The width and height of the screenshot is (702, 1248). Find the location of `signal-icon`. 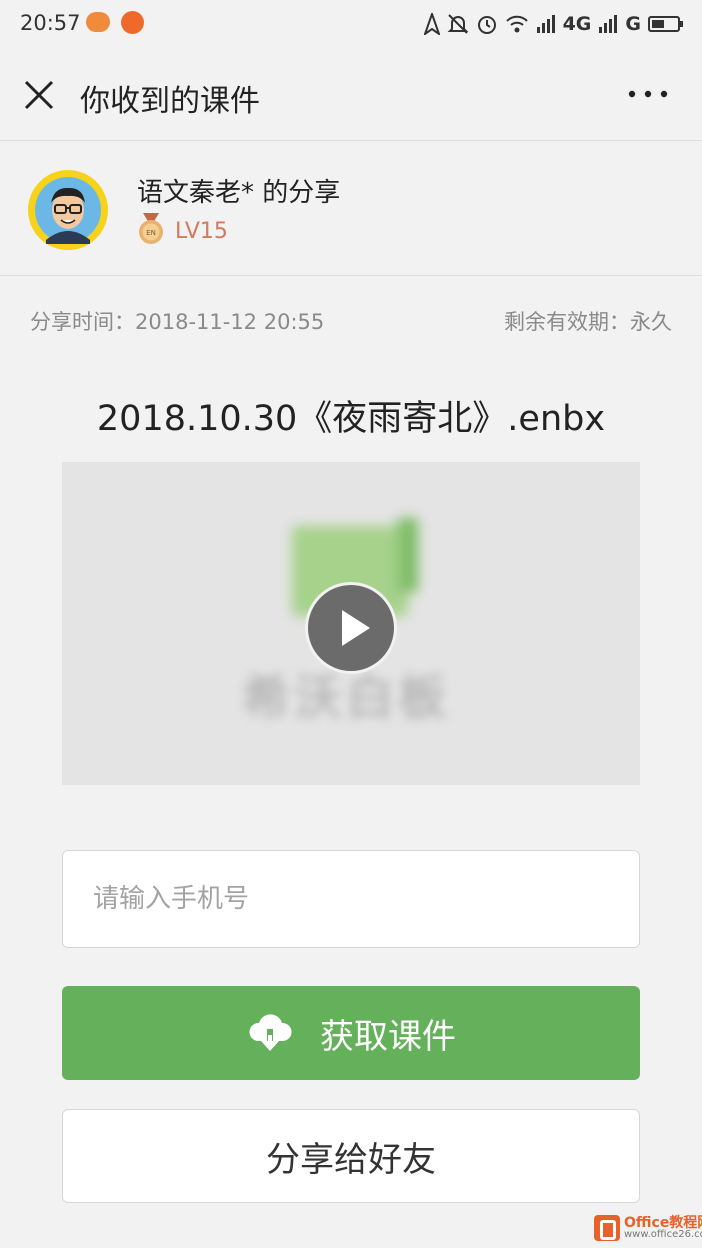

signal-icon is located at coordinates (545, 24).